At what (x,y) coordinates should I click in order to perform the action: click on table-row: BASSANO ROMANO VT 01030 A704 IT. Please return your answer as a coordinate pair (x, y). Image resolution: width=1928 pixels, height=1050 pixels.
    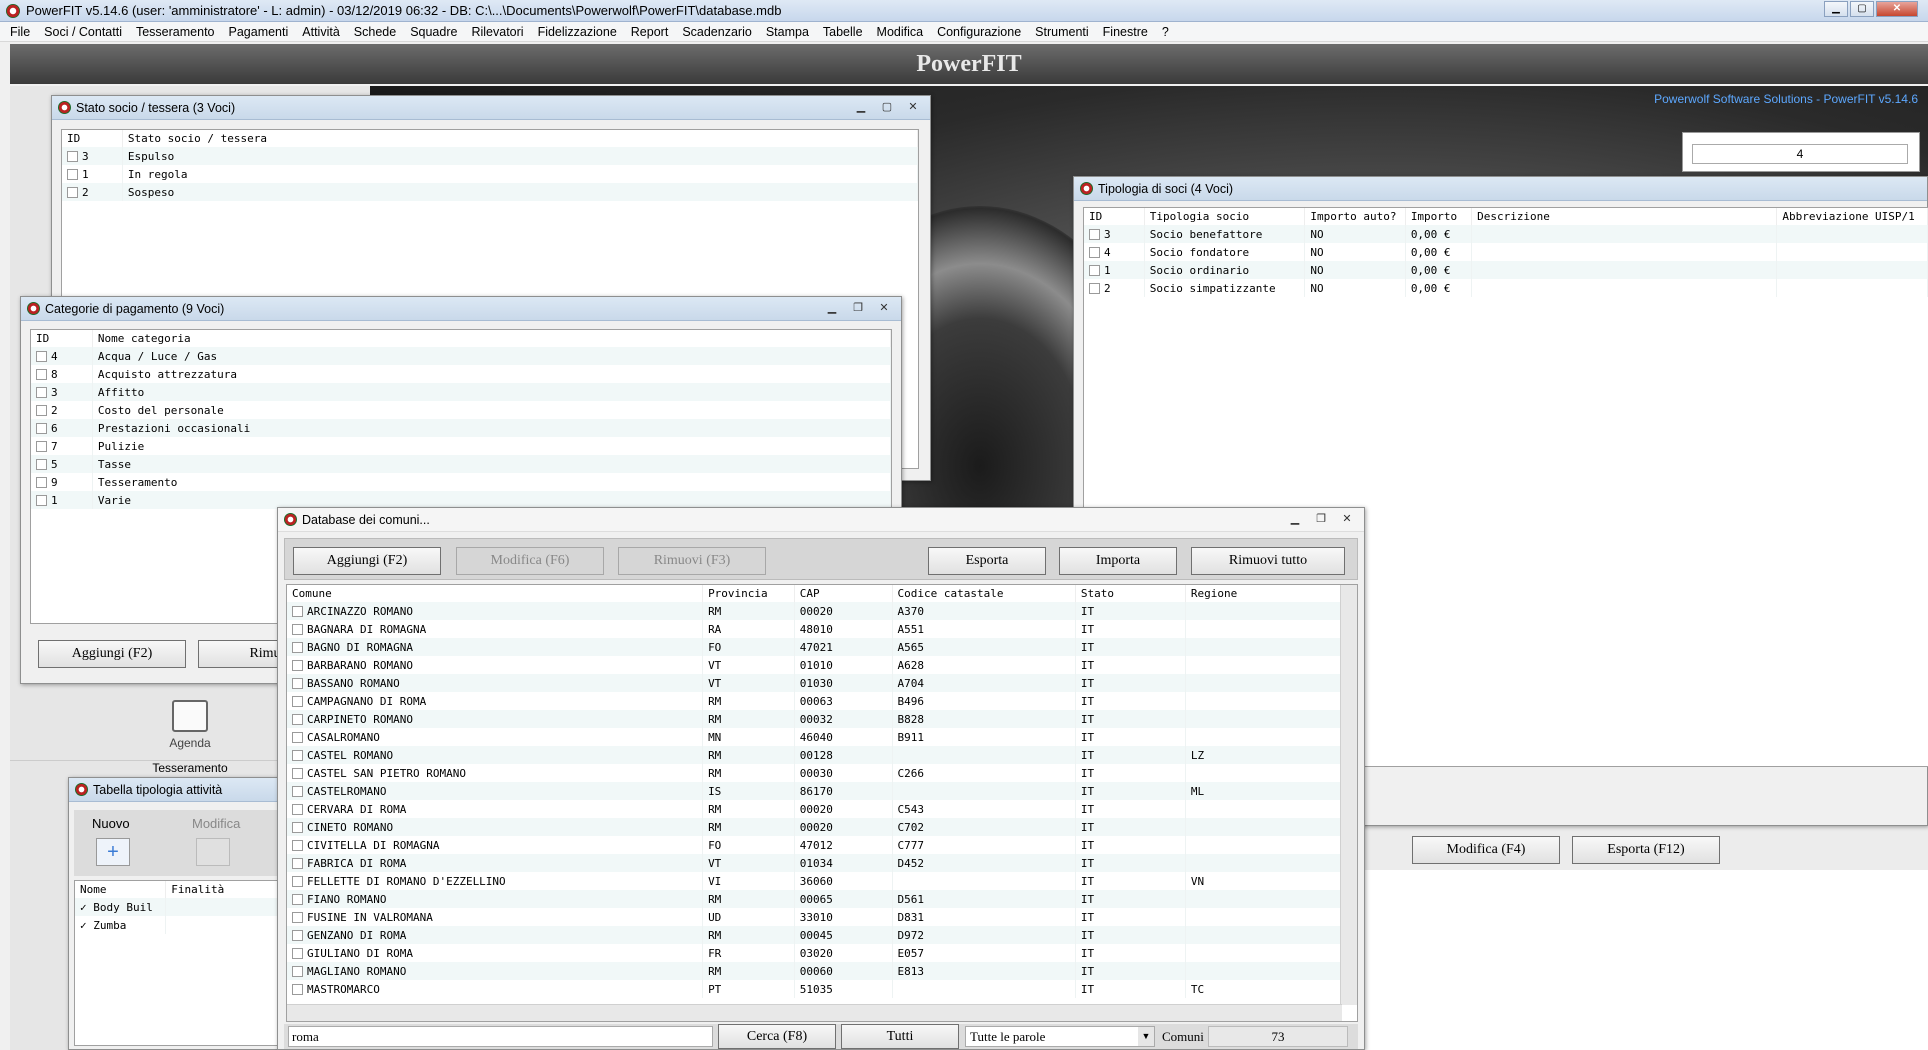
    Looking at the image, I should click on (822, 683).